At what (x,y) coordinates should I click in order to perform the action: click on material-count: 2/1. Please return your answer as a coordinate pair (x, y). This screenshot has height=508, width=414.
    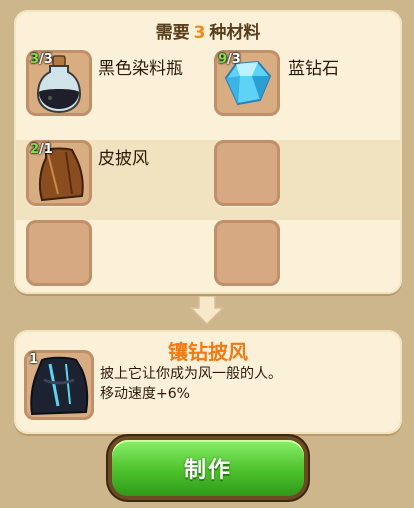
    Looking at the image, I should click on (41, 149).